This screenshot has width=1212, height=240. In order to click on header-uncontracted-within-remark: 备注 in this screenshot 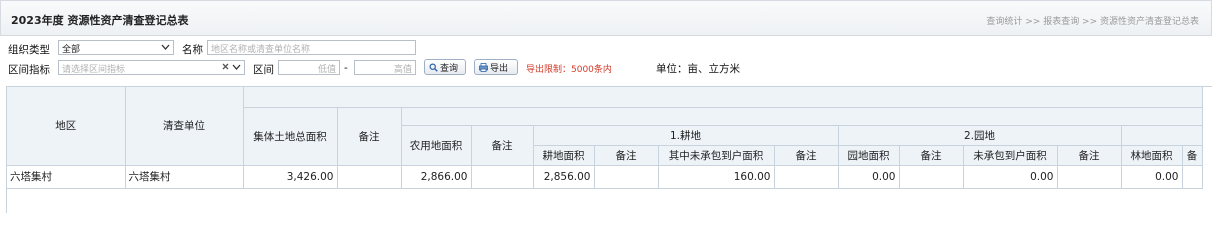, I will do `click(806, 155)`.